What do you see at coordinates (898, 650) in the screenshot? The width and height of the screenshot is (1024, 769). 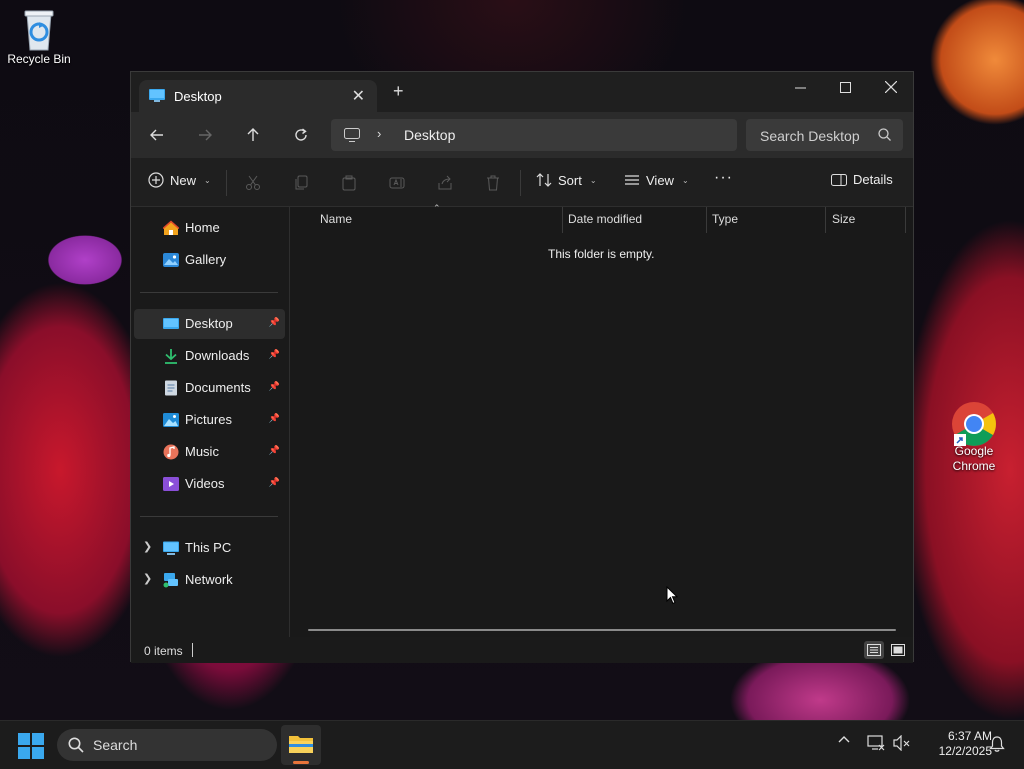 I see `large-icons-view-button` at bounding box center [898, 650].